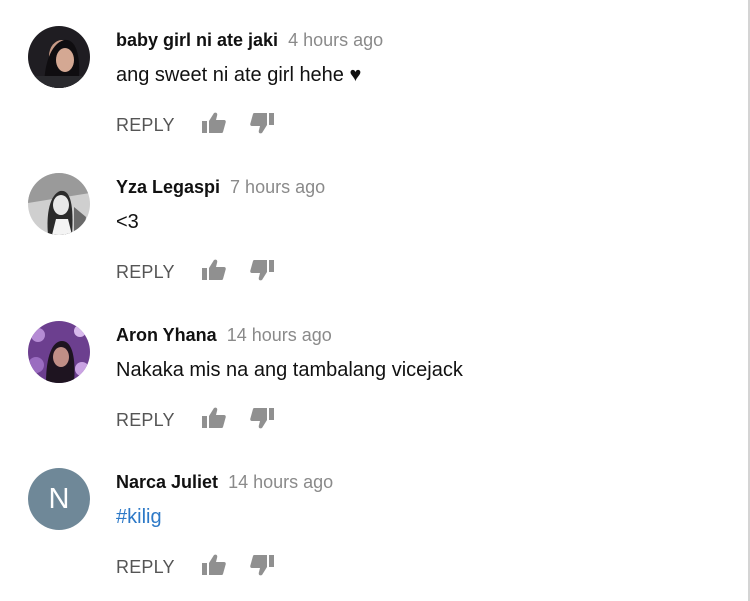 This screenshot has height=601, width=750. What do you see at coordinates (197, 40) in the screenshot?
I see `author-name: baby girl ni ate jaki` at bounding box center [197, 40].